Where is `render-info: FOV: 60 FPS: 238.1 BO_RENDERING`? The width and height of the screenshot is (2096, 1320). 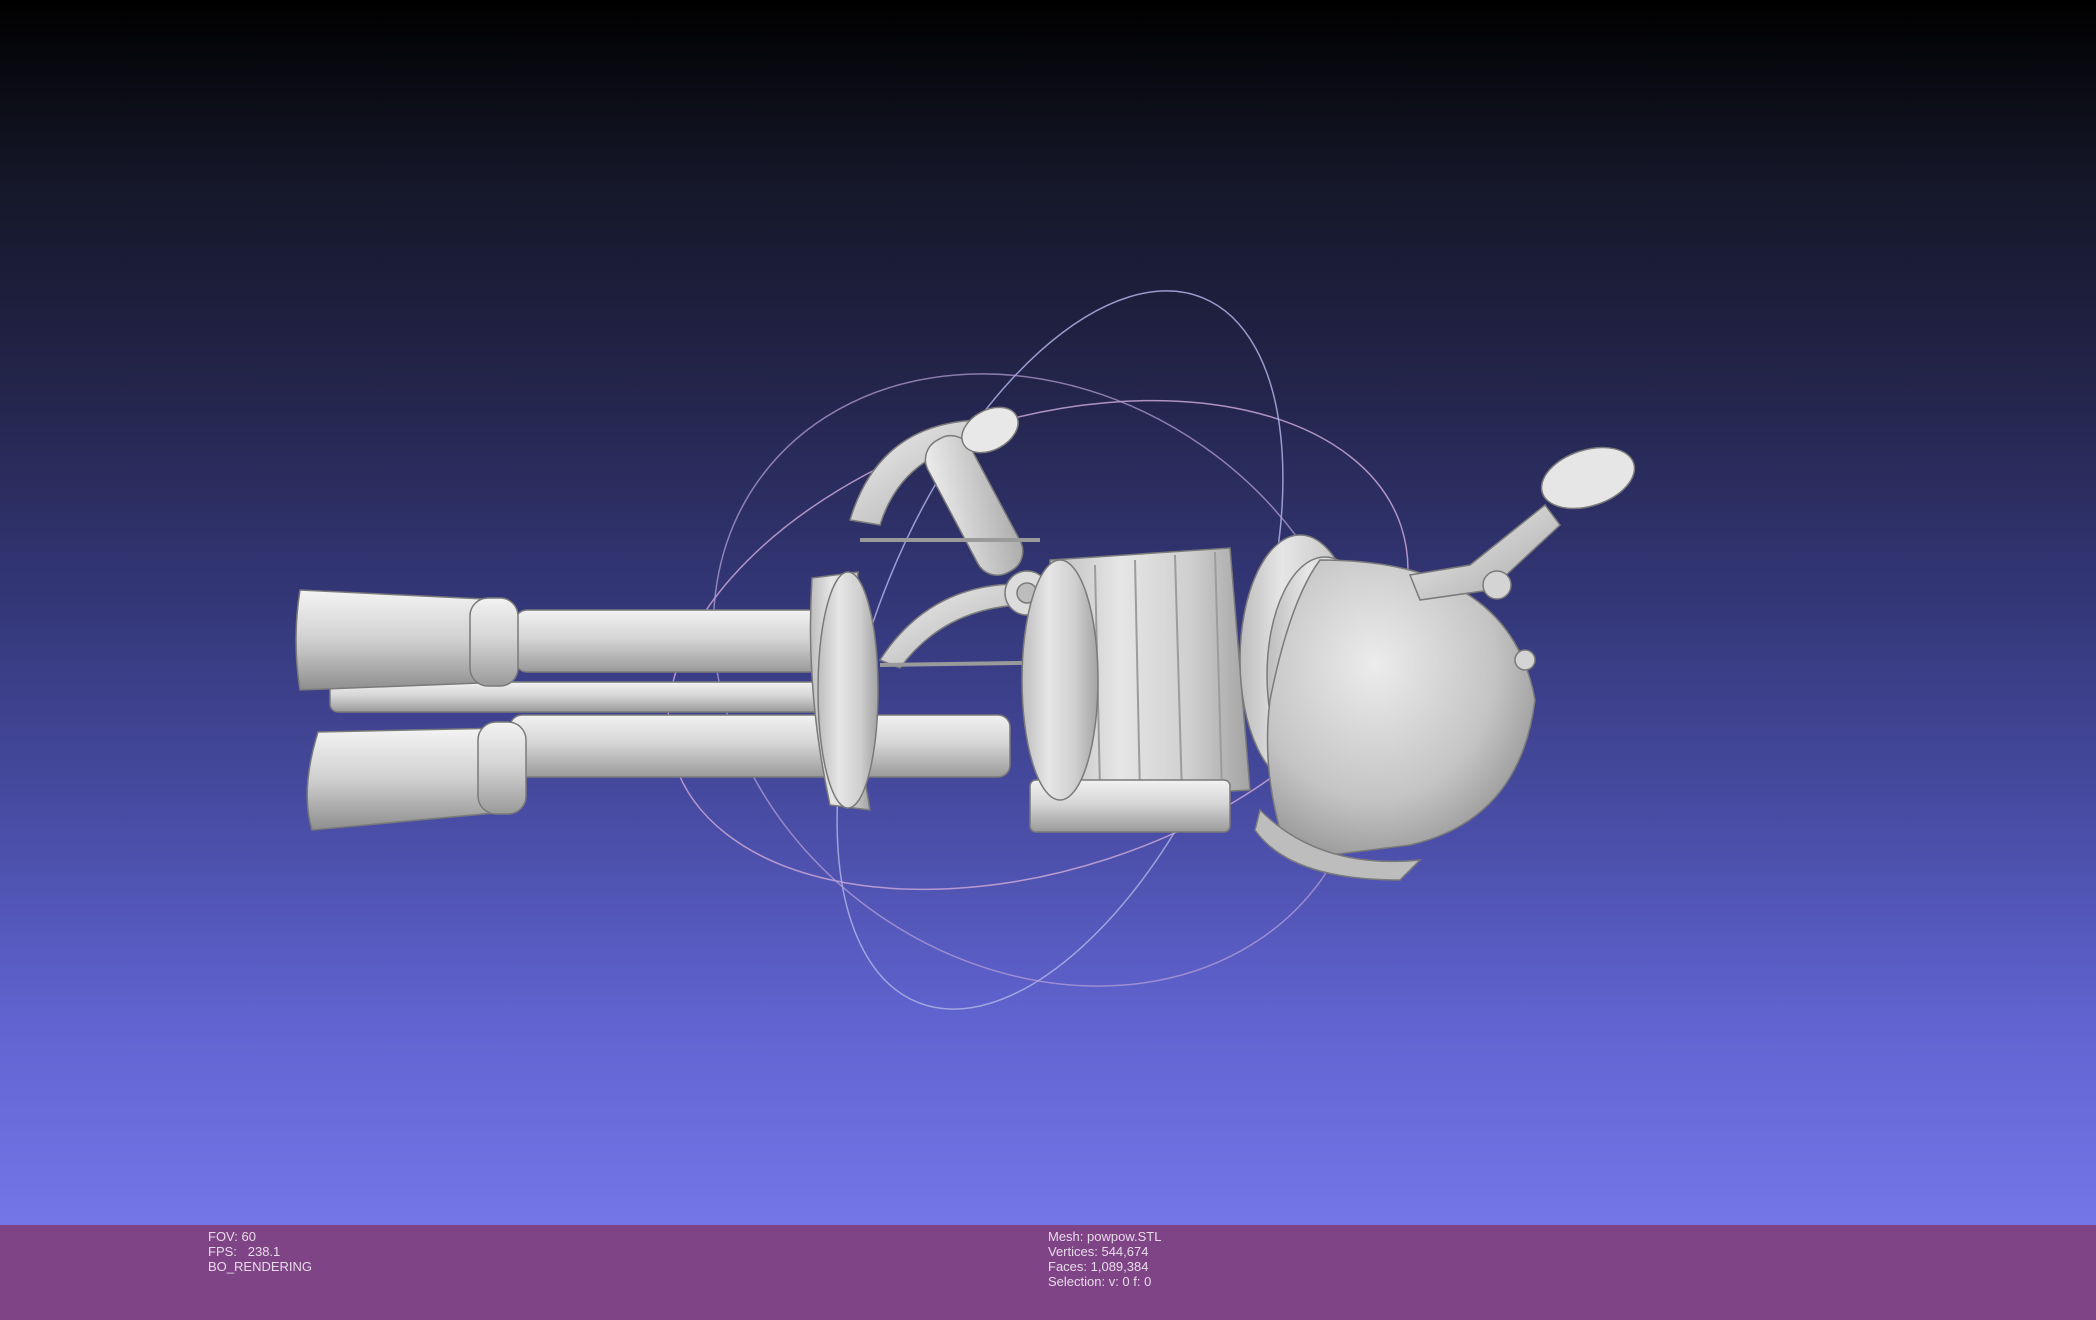 render-info: FOV: 60 FPS: 238.1 BO_RENDERING is located at coordinates (260, 1251).